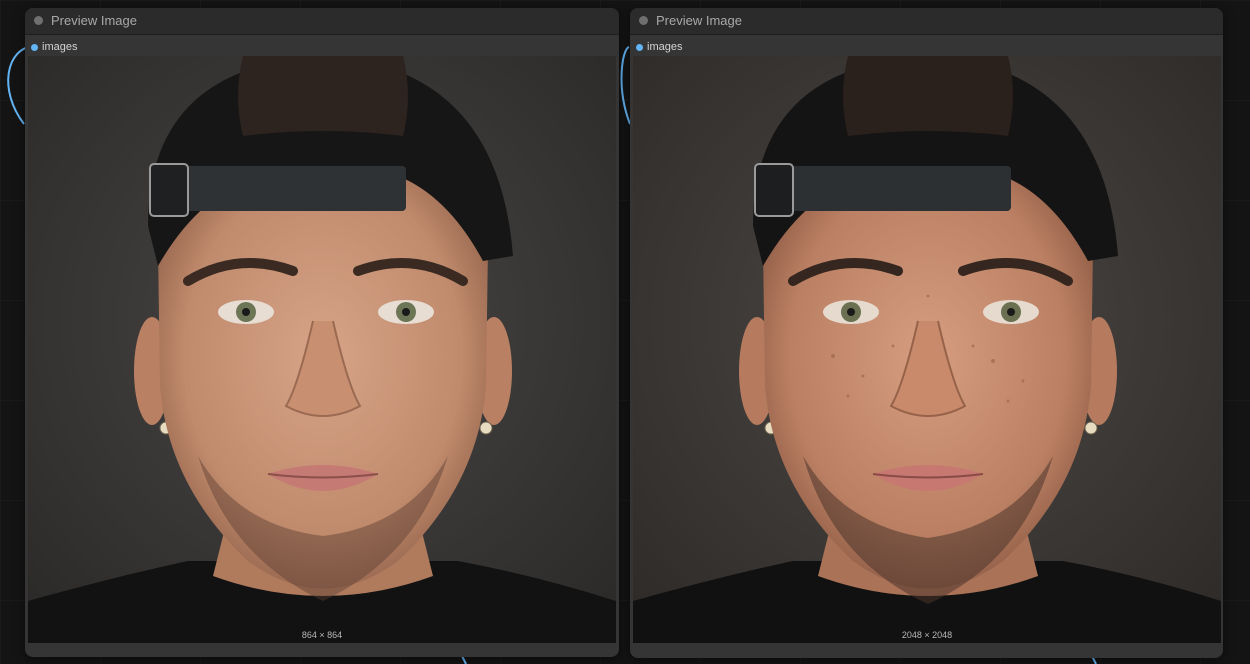 This screenshot has width=1250, height=664. I want to click on wire-middle, so click(625, 85).